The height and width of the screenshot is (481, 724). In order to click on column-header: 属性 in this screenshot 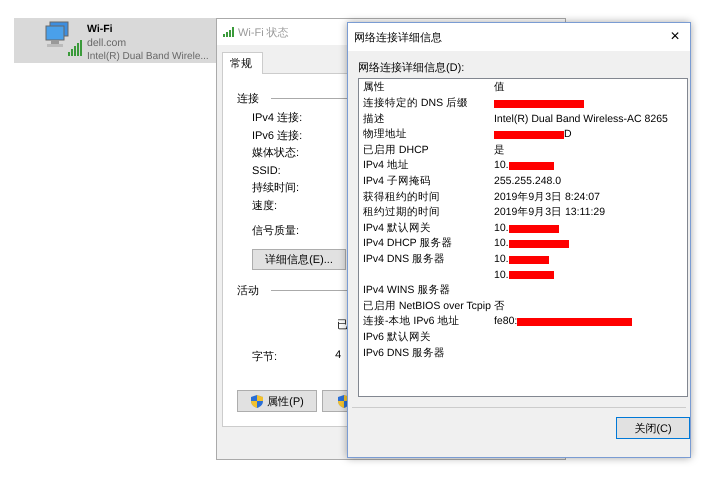, I will do `click(374, 88)`.